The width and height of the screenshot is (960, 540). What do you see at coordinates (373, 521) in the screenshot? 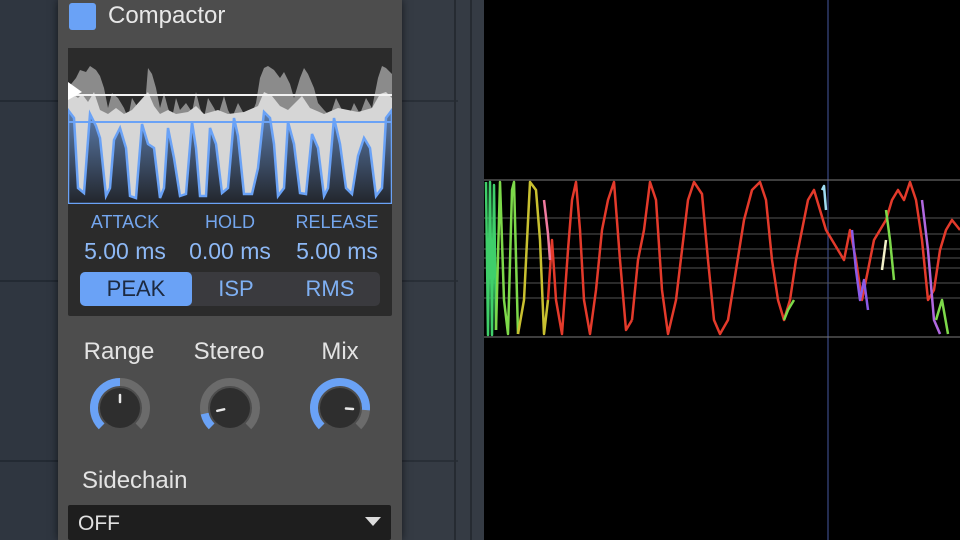
I see `dropdown-arrow-icon` at bounding box center [373, 521].